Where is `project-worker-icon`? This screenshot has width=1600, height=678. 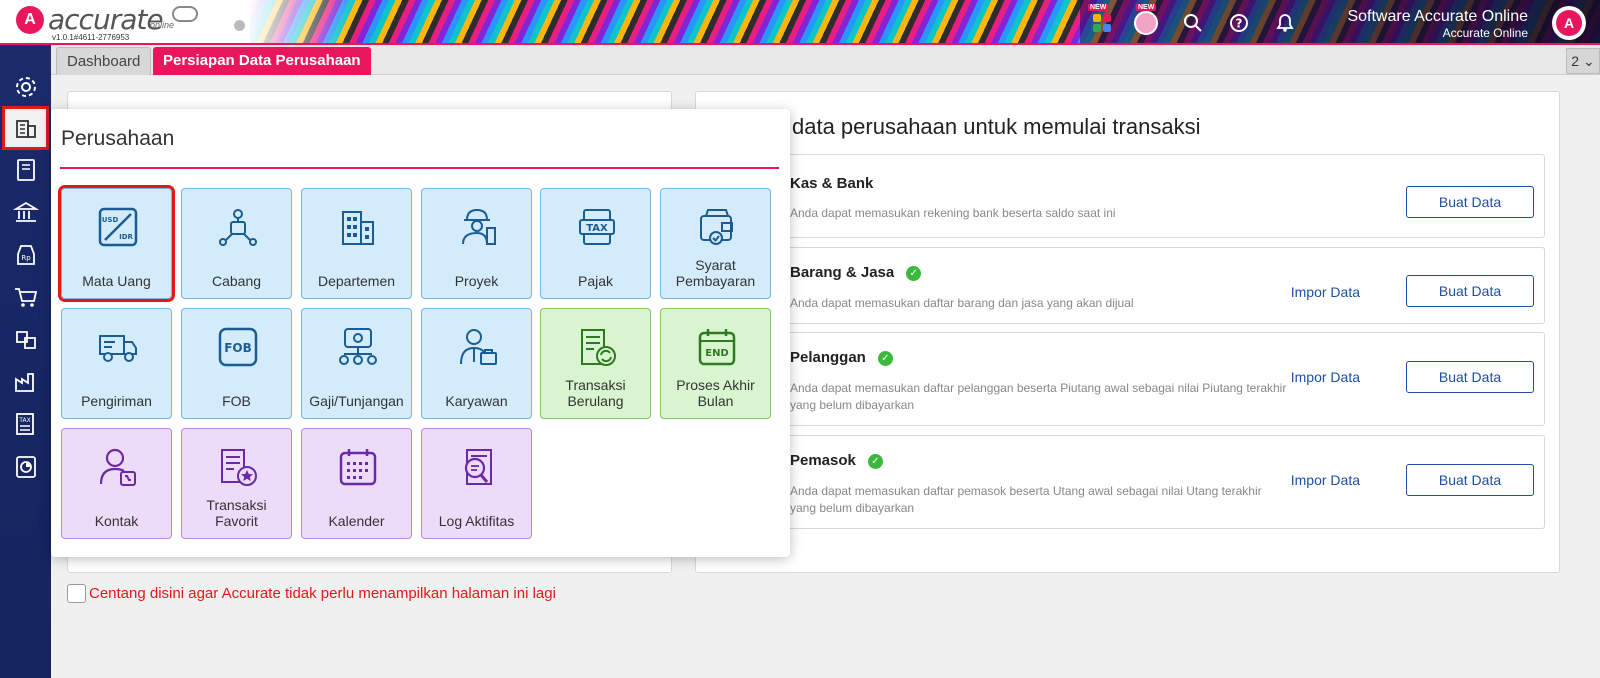 project-worker-icon is located at coordinates (479, 226).